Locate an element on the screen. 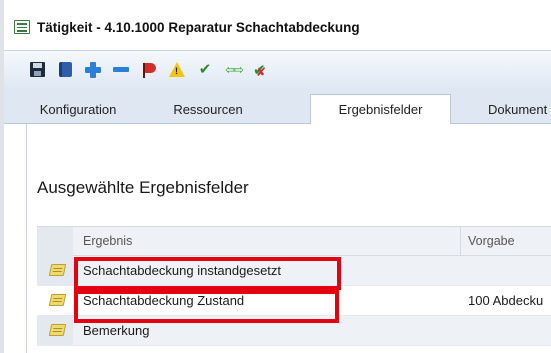 This screenshot has width=551, height=353. check-cancel-button: ✔ ✘ is located at coordinates (261, 70).